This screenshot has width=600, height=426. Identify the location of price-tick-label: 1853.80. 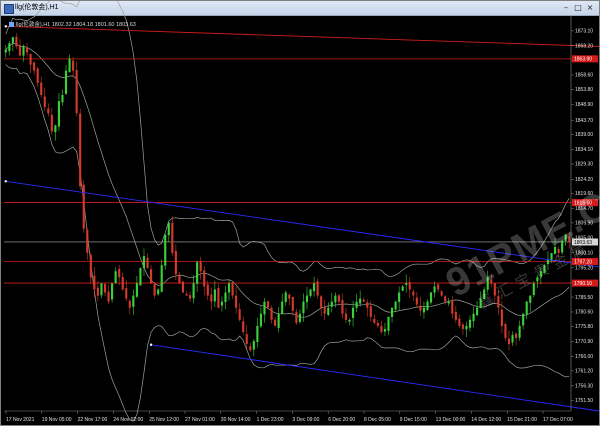
(584, 90).